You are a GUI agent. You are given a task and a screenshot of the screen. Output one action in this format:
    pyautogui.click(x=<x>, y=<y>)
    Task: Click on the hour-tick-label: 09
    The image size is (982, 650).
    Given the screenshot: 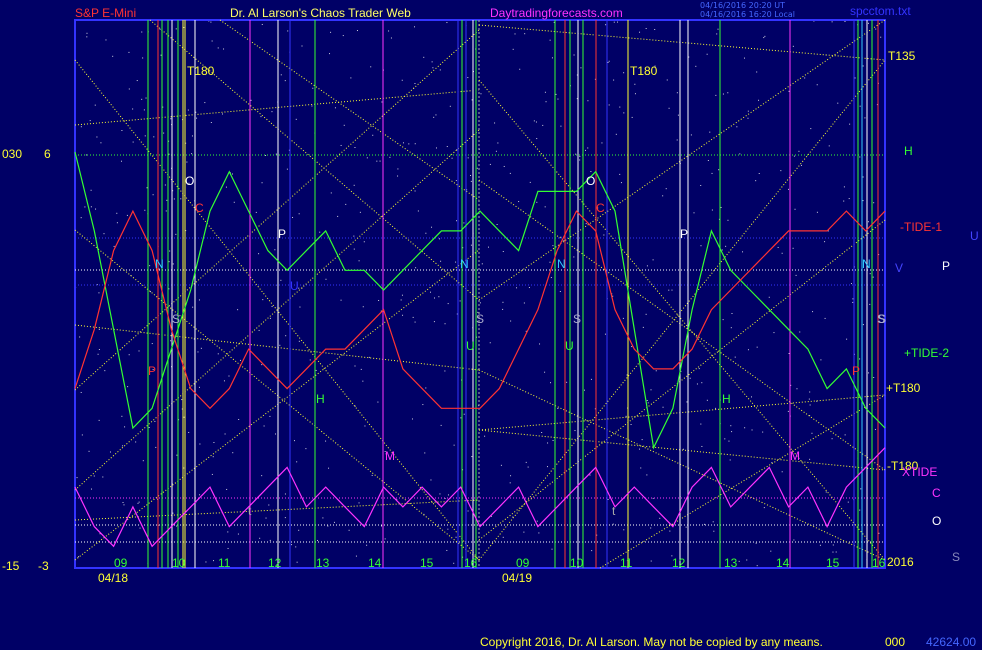 What is the action you would take?
    pyautogui.click(x=121, y=563)
    